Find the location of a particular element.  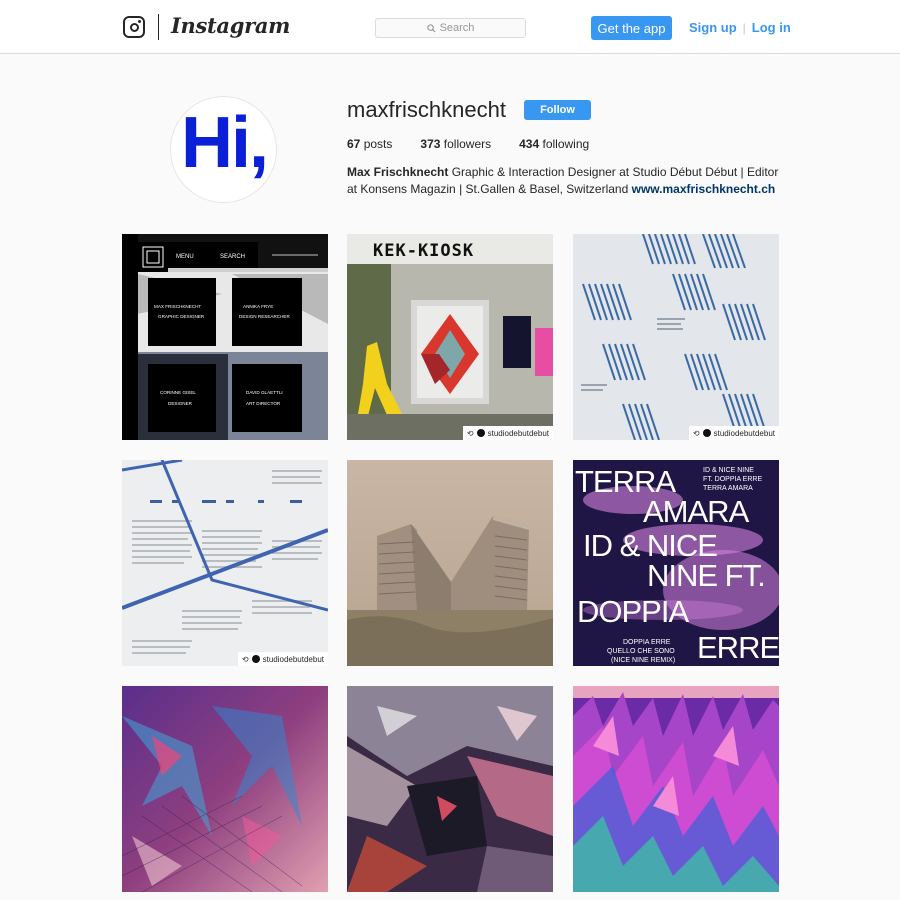

search-icon is located at coordinates (431, 28).